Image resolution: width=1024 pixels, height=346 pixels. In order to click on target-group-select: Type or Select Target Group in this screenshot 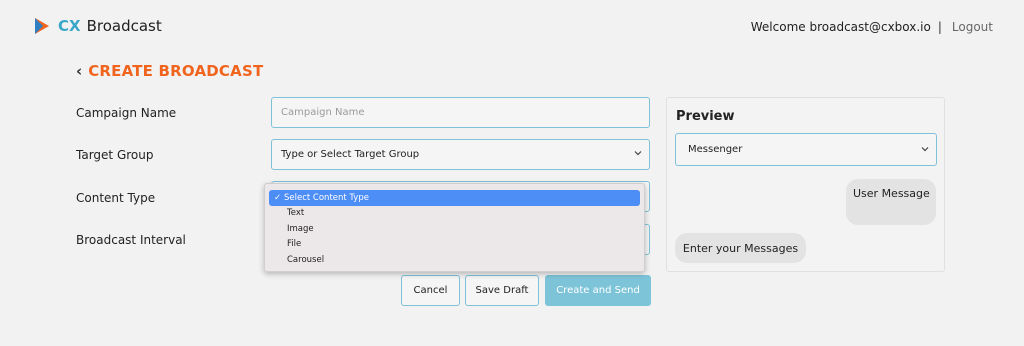, I will do `click(460, 154)`.